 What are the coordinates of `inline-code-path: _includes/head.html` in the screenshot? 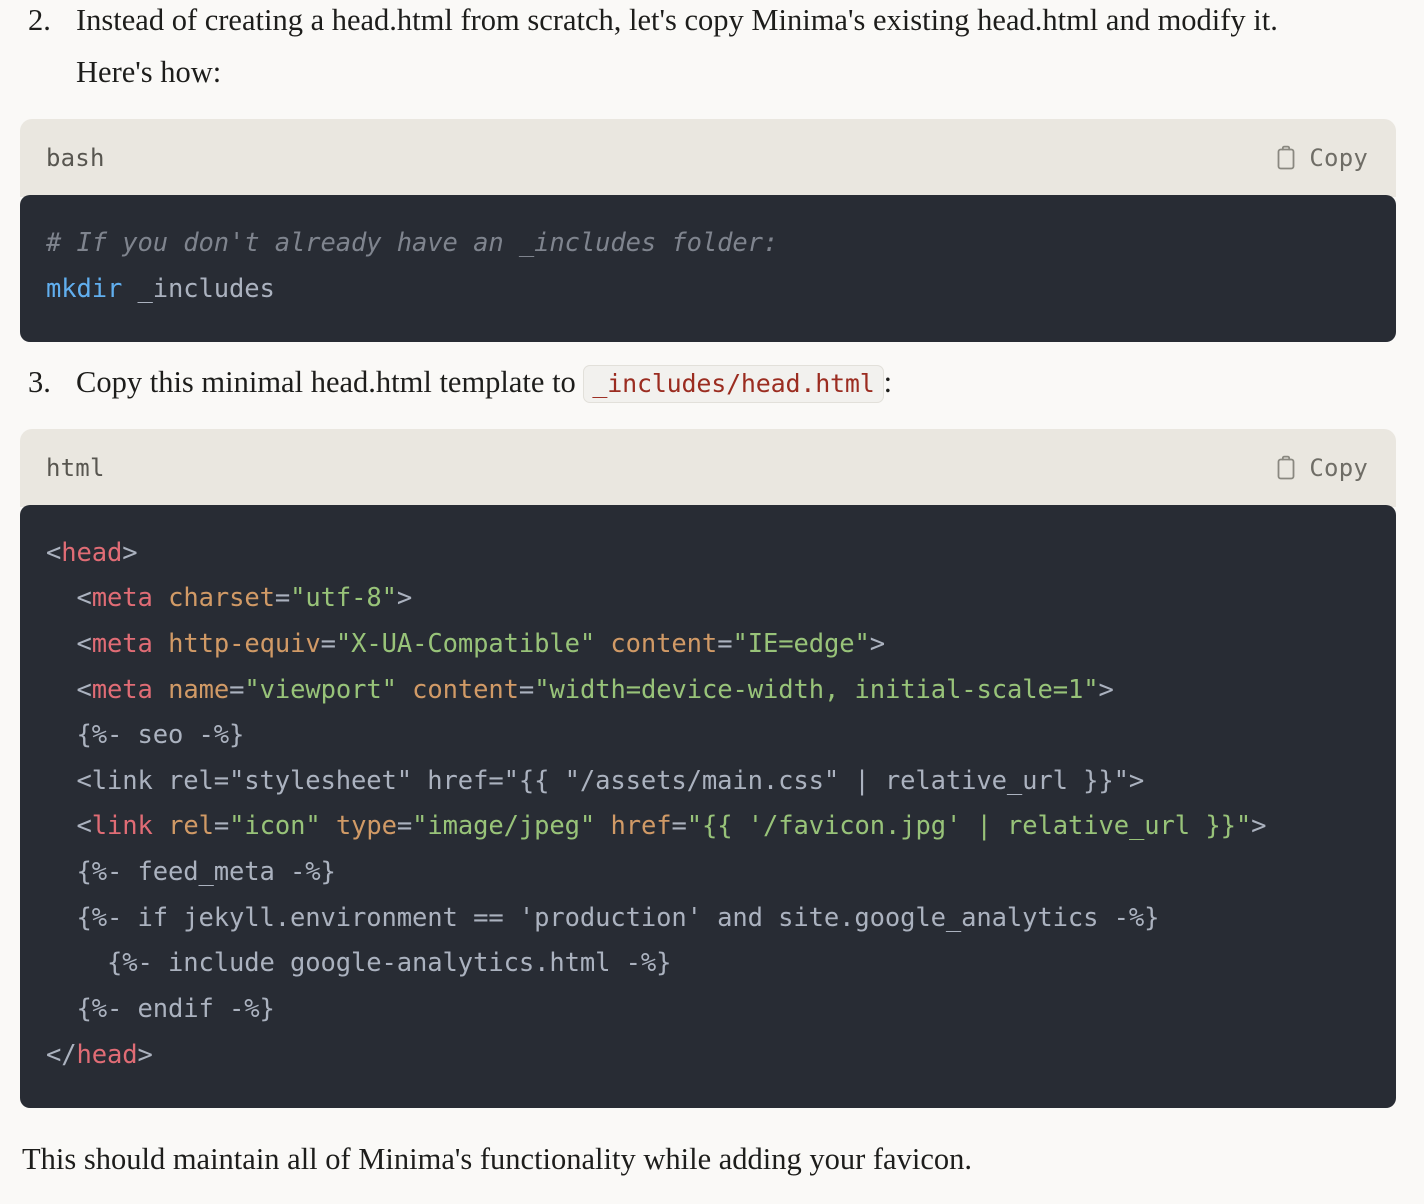 It's located at (733, 384).